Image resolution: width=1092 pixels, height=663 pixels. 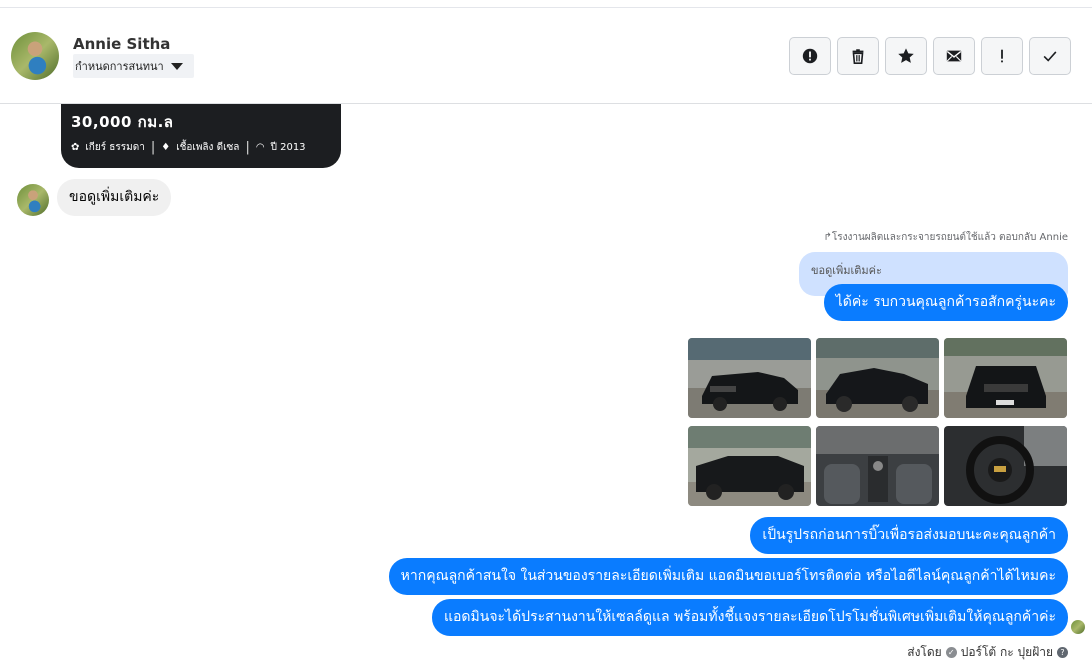 I want to click on car-steering-wheel-photo, so click(x=1005, y=466).